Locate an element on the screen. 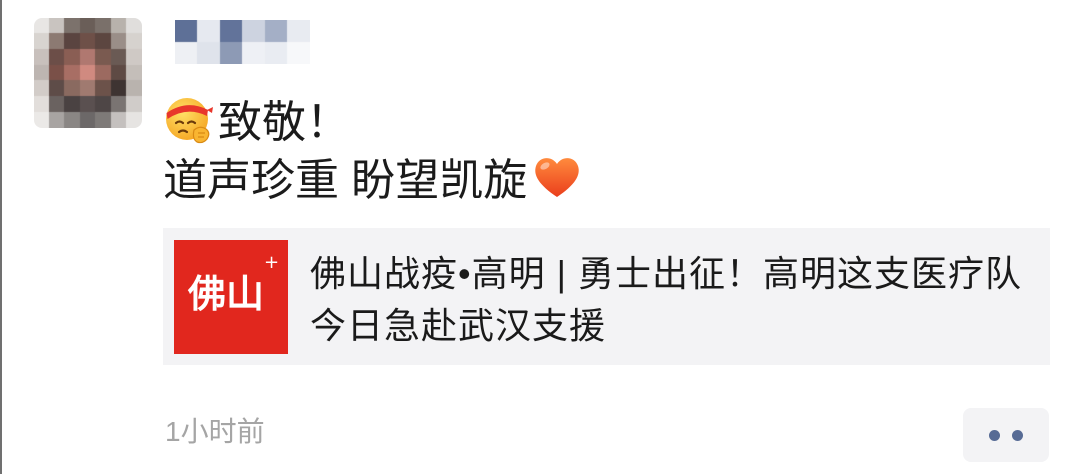 The height and width of the screenshot is (474, 1080). left-divider is located at coordinates (1, 237).